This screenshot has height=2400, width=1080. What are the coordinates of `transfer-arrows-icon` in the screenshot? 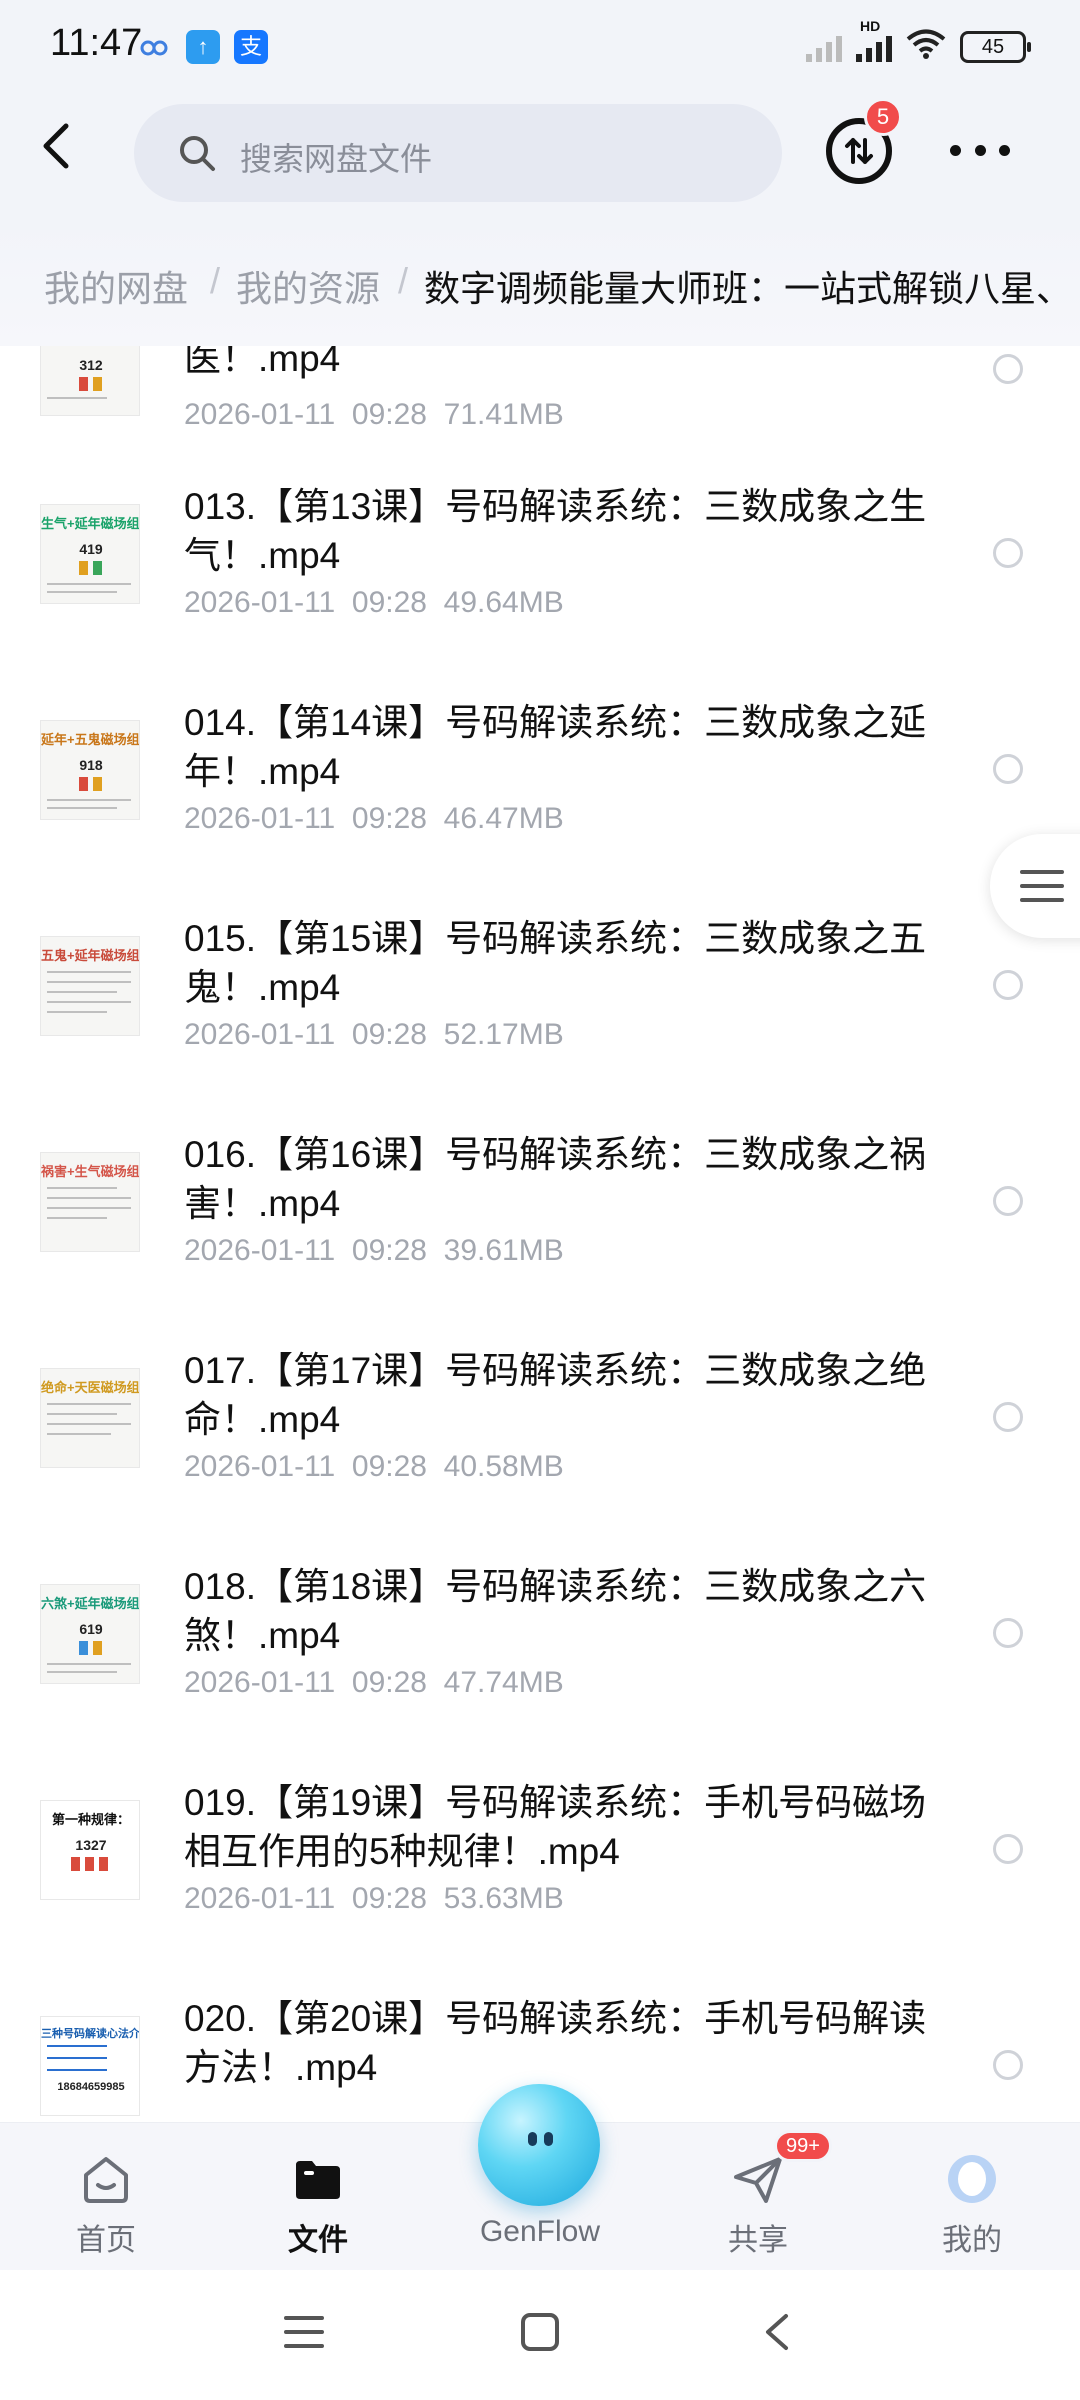 It's located at (859, 151).